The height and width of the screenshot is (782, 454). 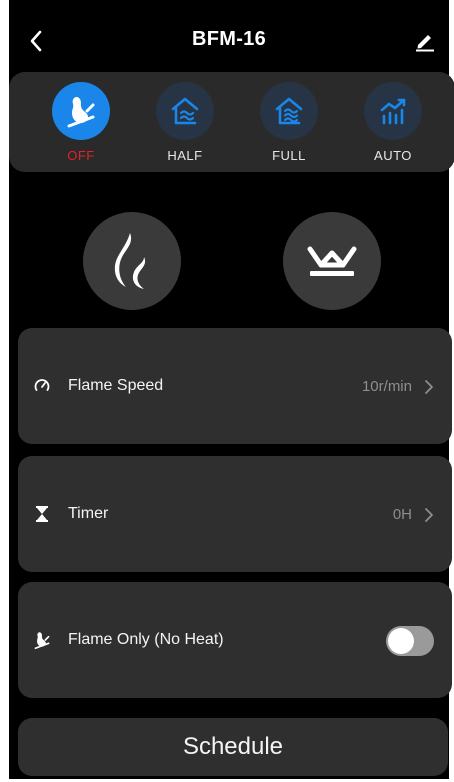 I want to click on flame-icon, so click(x=130, y=261).